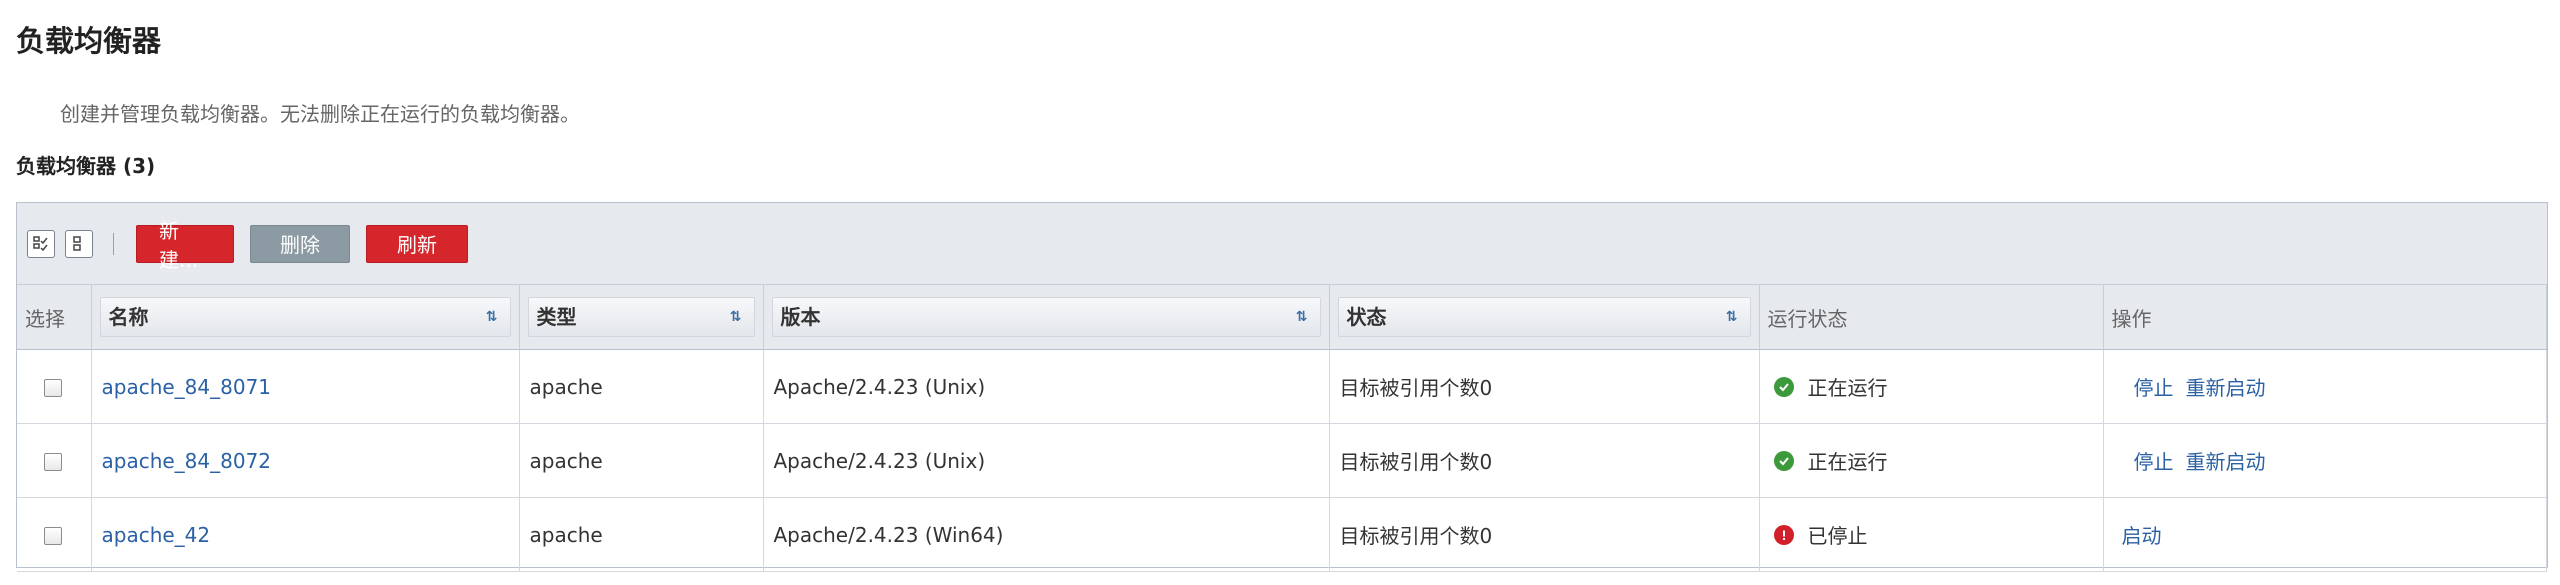  What do you see at coordinates (1046, 534) in the screenshot?
I see `version-cell: Apache/2.4.23 (Win64)` at bounding box center [1046, 534].